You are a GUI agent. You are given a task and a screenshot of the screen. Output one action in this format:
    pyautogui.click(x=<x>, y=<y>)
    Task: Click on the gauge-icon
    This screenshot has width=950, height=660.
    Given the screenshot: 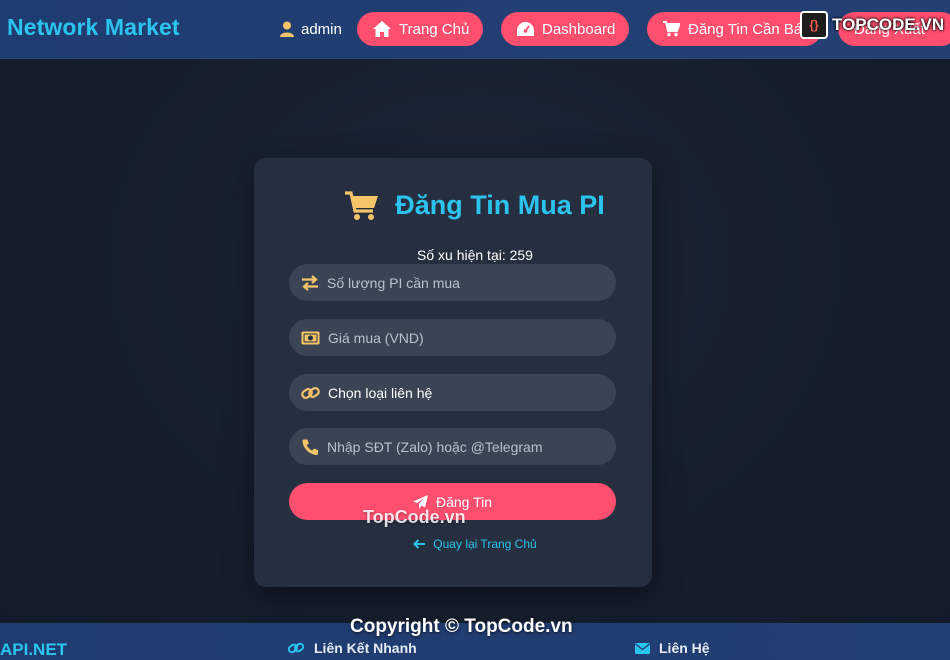 What is the action you would take?
    pyautogui.click(x=525, y=29)
    